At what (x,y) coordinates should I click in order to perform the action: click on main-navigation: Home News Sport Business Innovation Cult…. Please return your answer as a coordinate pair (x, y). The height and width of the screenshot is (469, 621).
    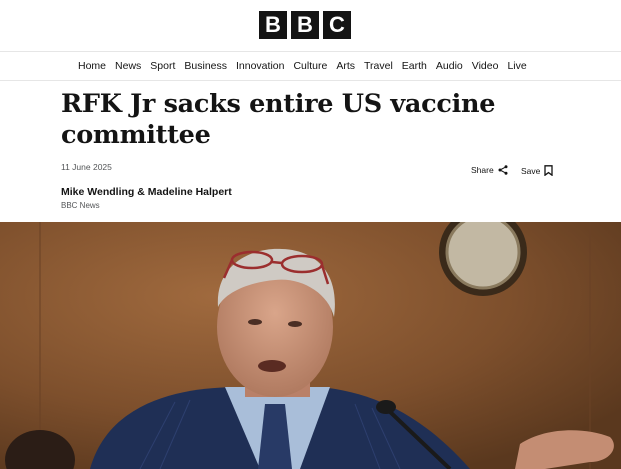
    Looking at the image, I should click on (310, 66).